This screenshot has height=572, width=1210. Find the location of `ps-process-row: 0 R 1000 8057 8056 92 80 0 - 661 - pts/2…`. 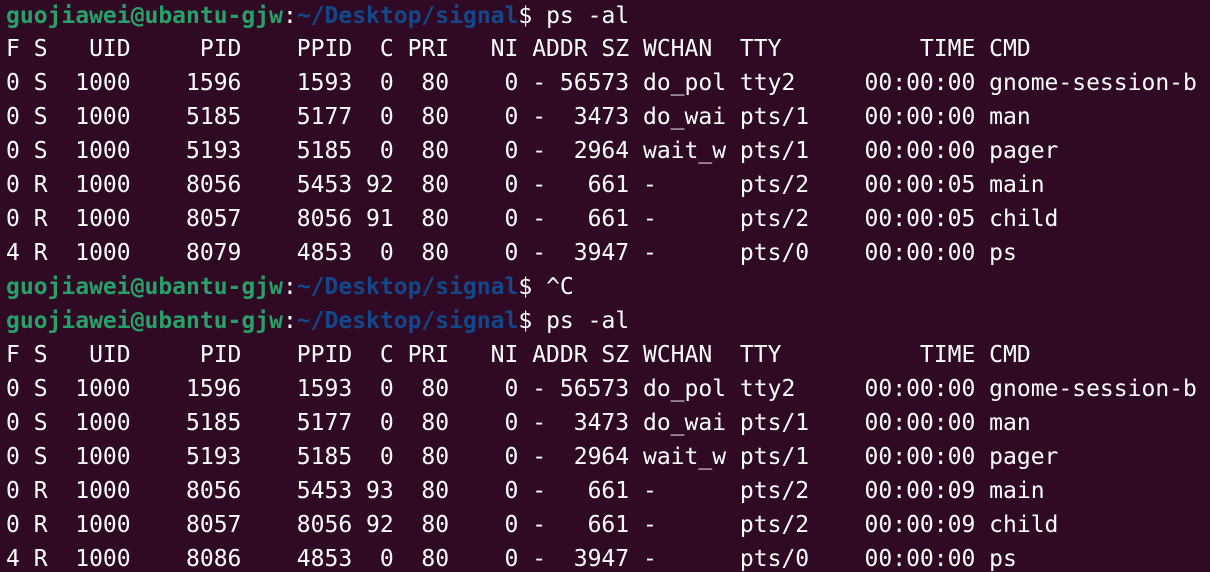

ps-process-row: 0 R 1000 8057 8056 92 80 0 - 661 - pts/2… is located at coordinates (532, 525).